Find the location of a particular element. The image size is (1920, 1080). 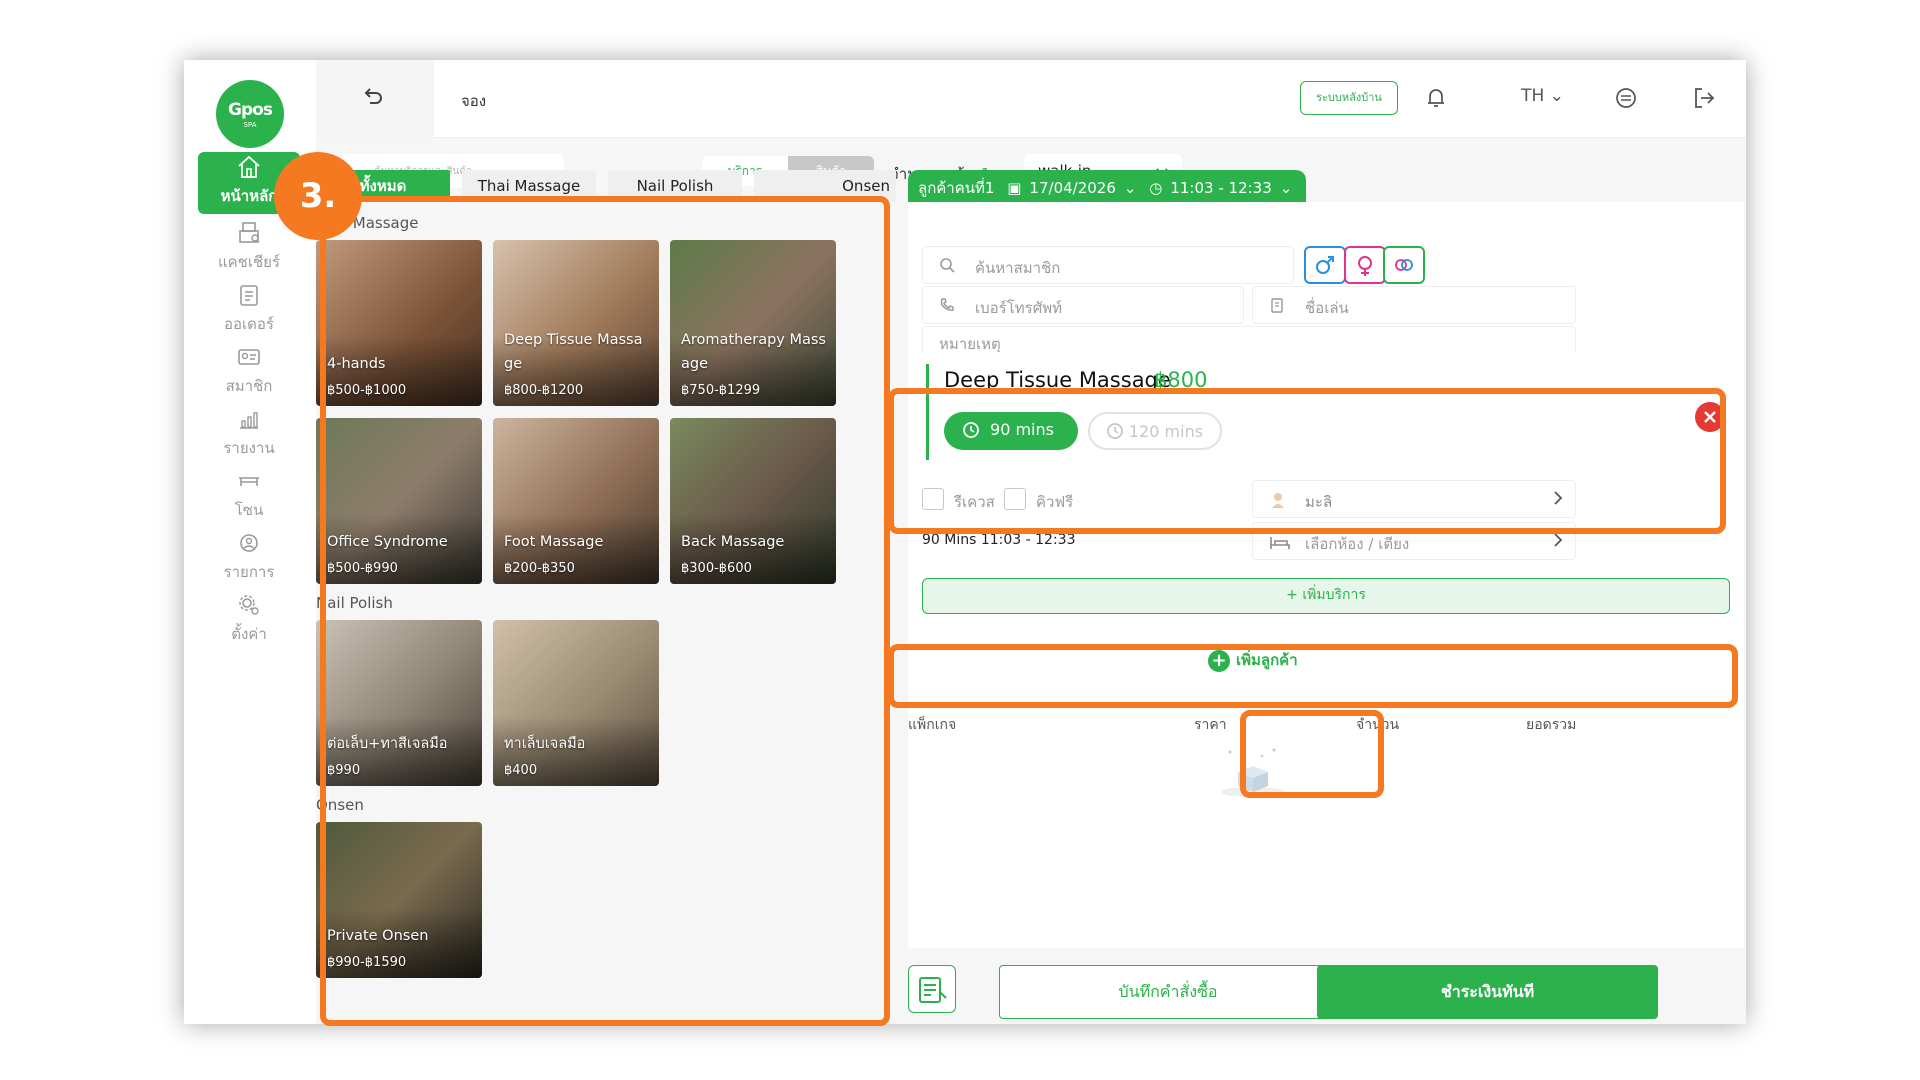

add-guest-button: + เพิ่มลูกค้า is located at coordinates (1263, 663).